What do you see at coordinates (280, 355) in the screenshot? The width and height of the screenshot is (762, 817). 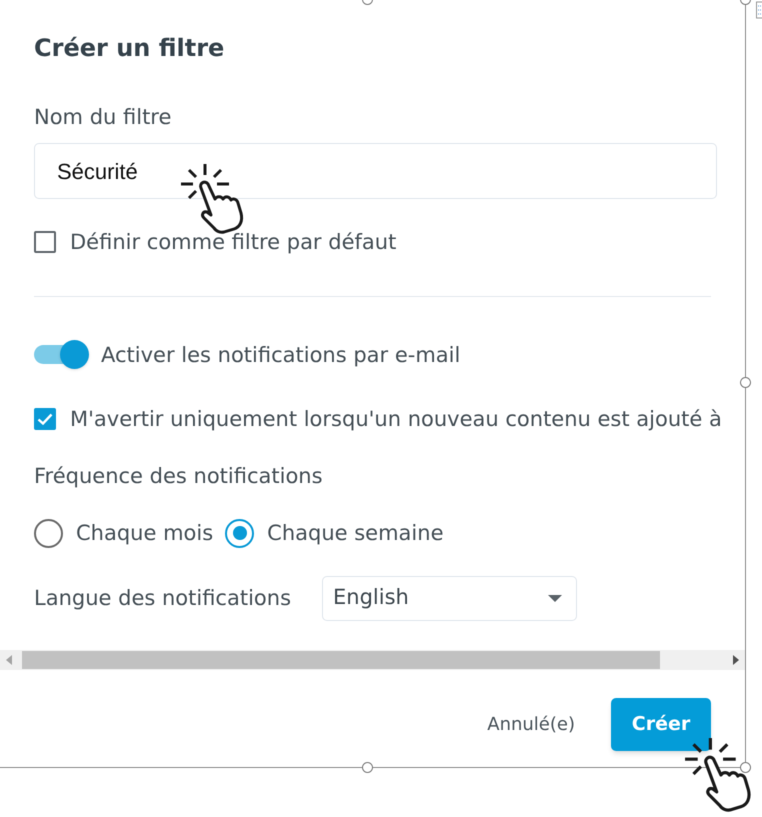 I see `toggle-label: Activer les notifications par e-mail` at bounding box center [280, 355].